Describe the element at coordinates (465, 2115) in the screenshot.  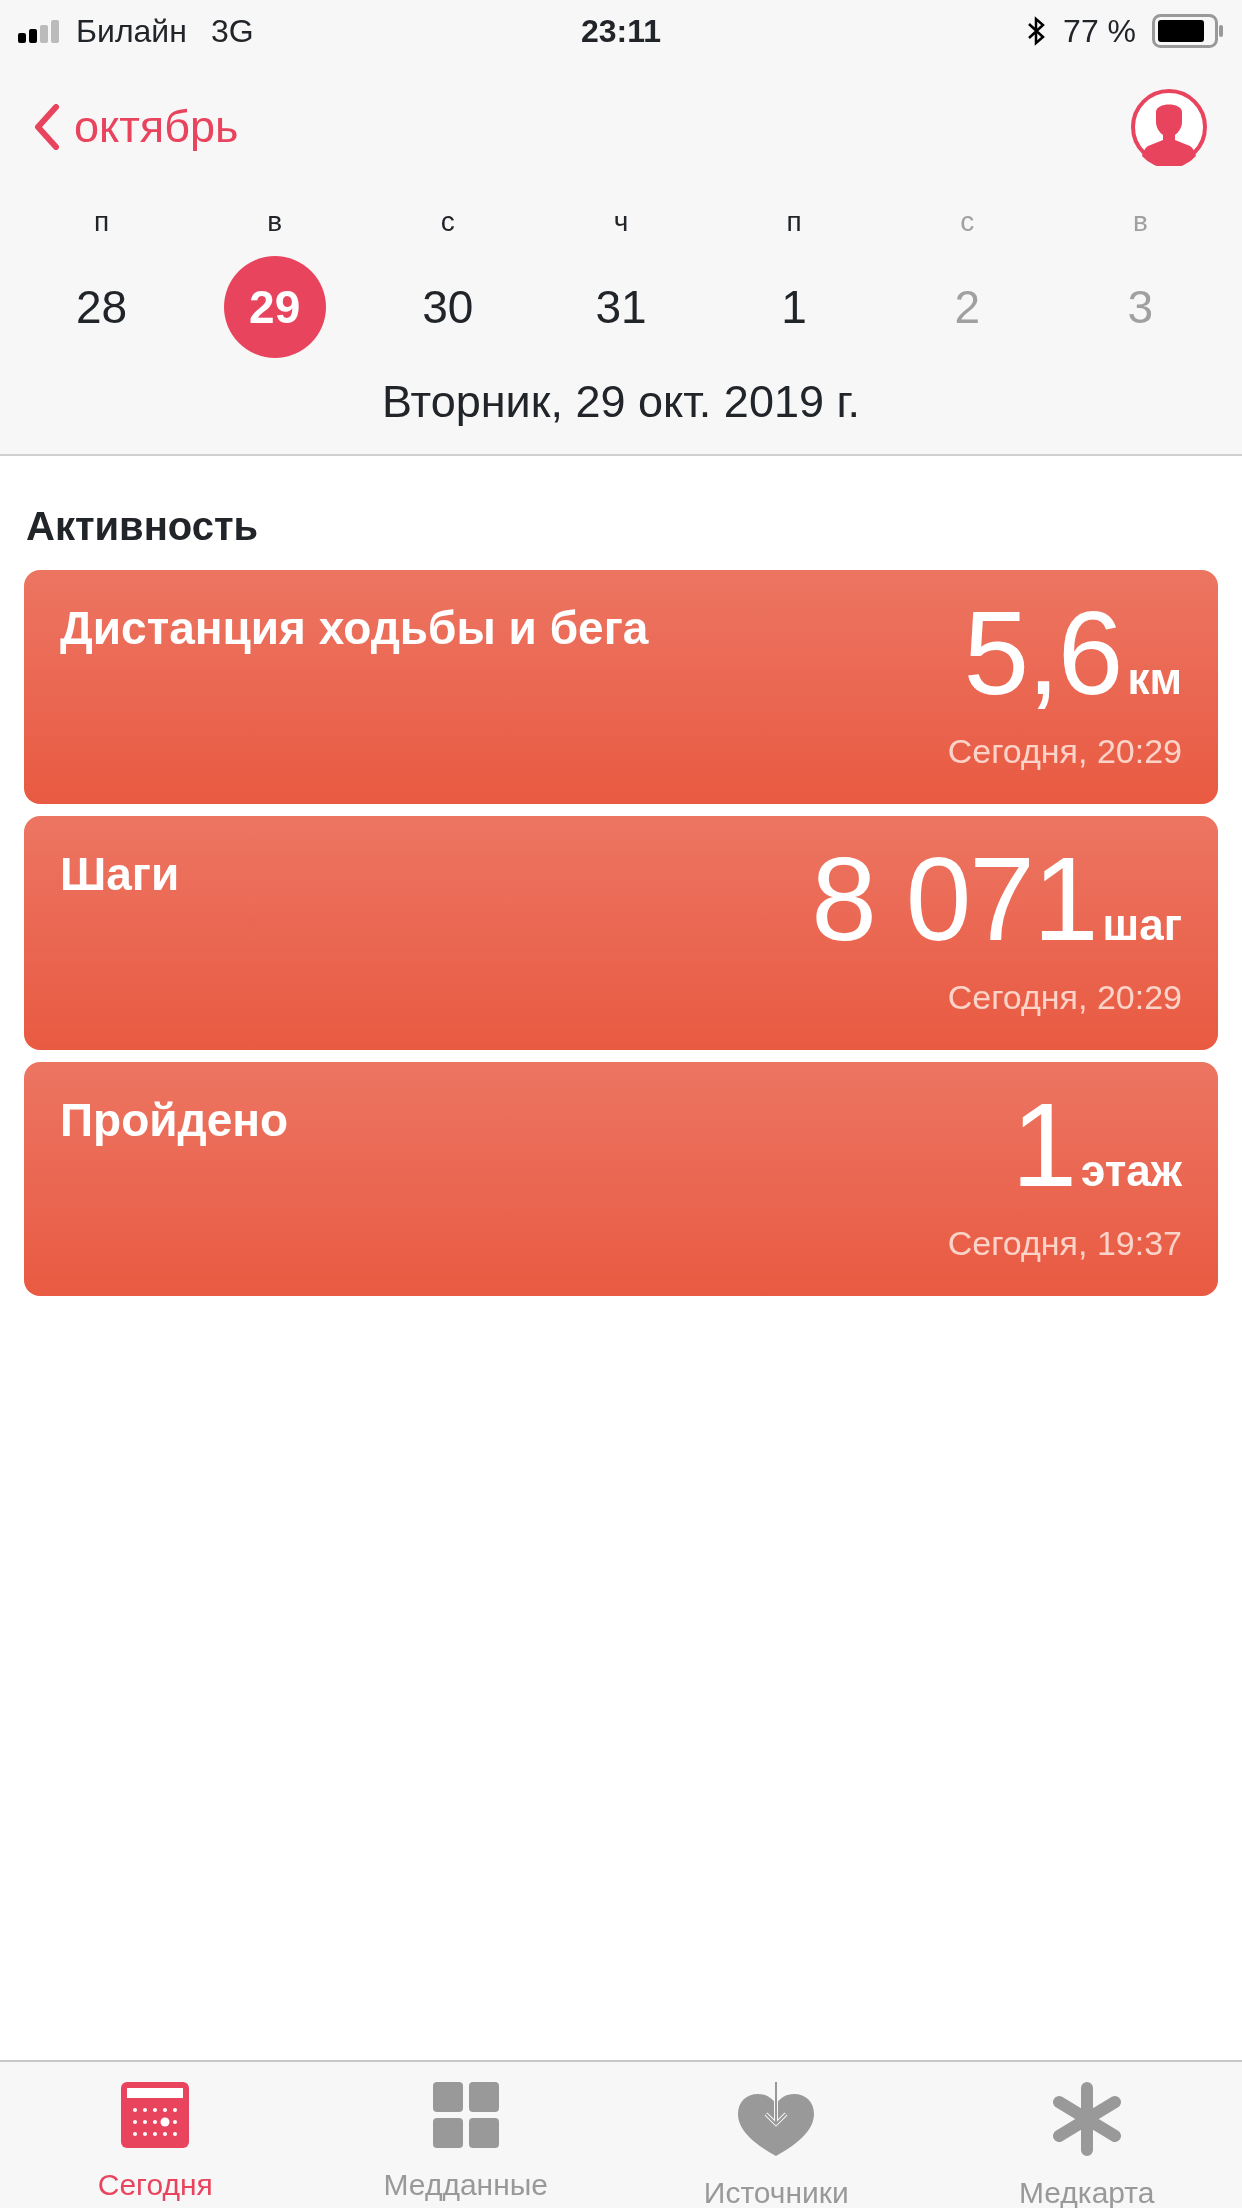
I see `grid-icon` at that location.